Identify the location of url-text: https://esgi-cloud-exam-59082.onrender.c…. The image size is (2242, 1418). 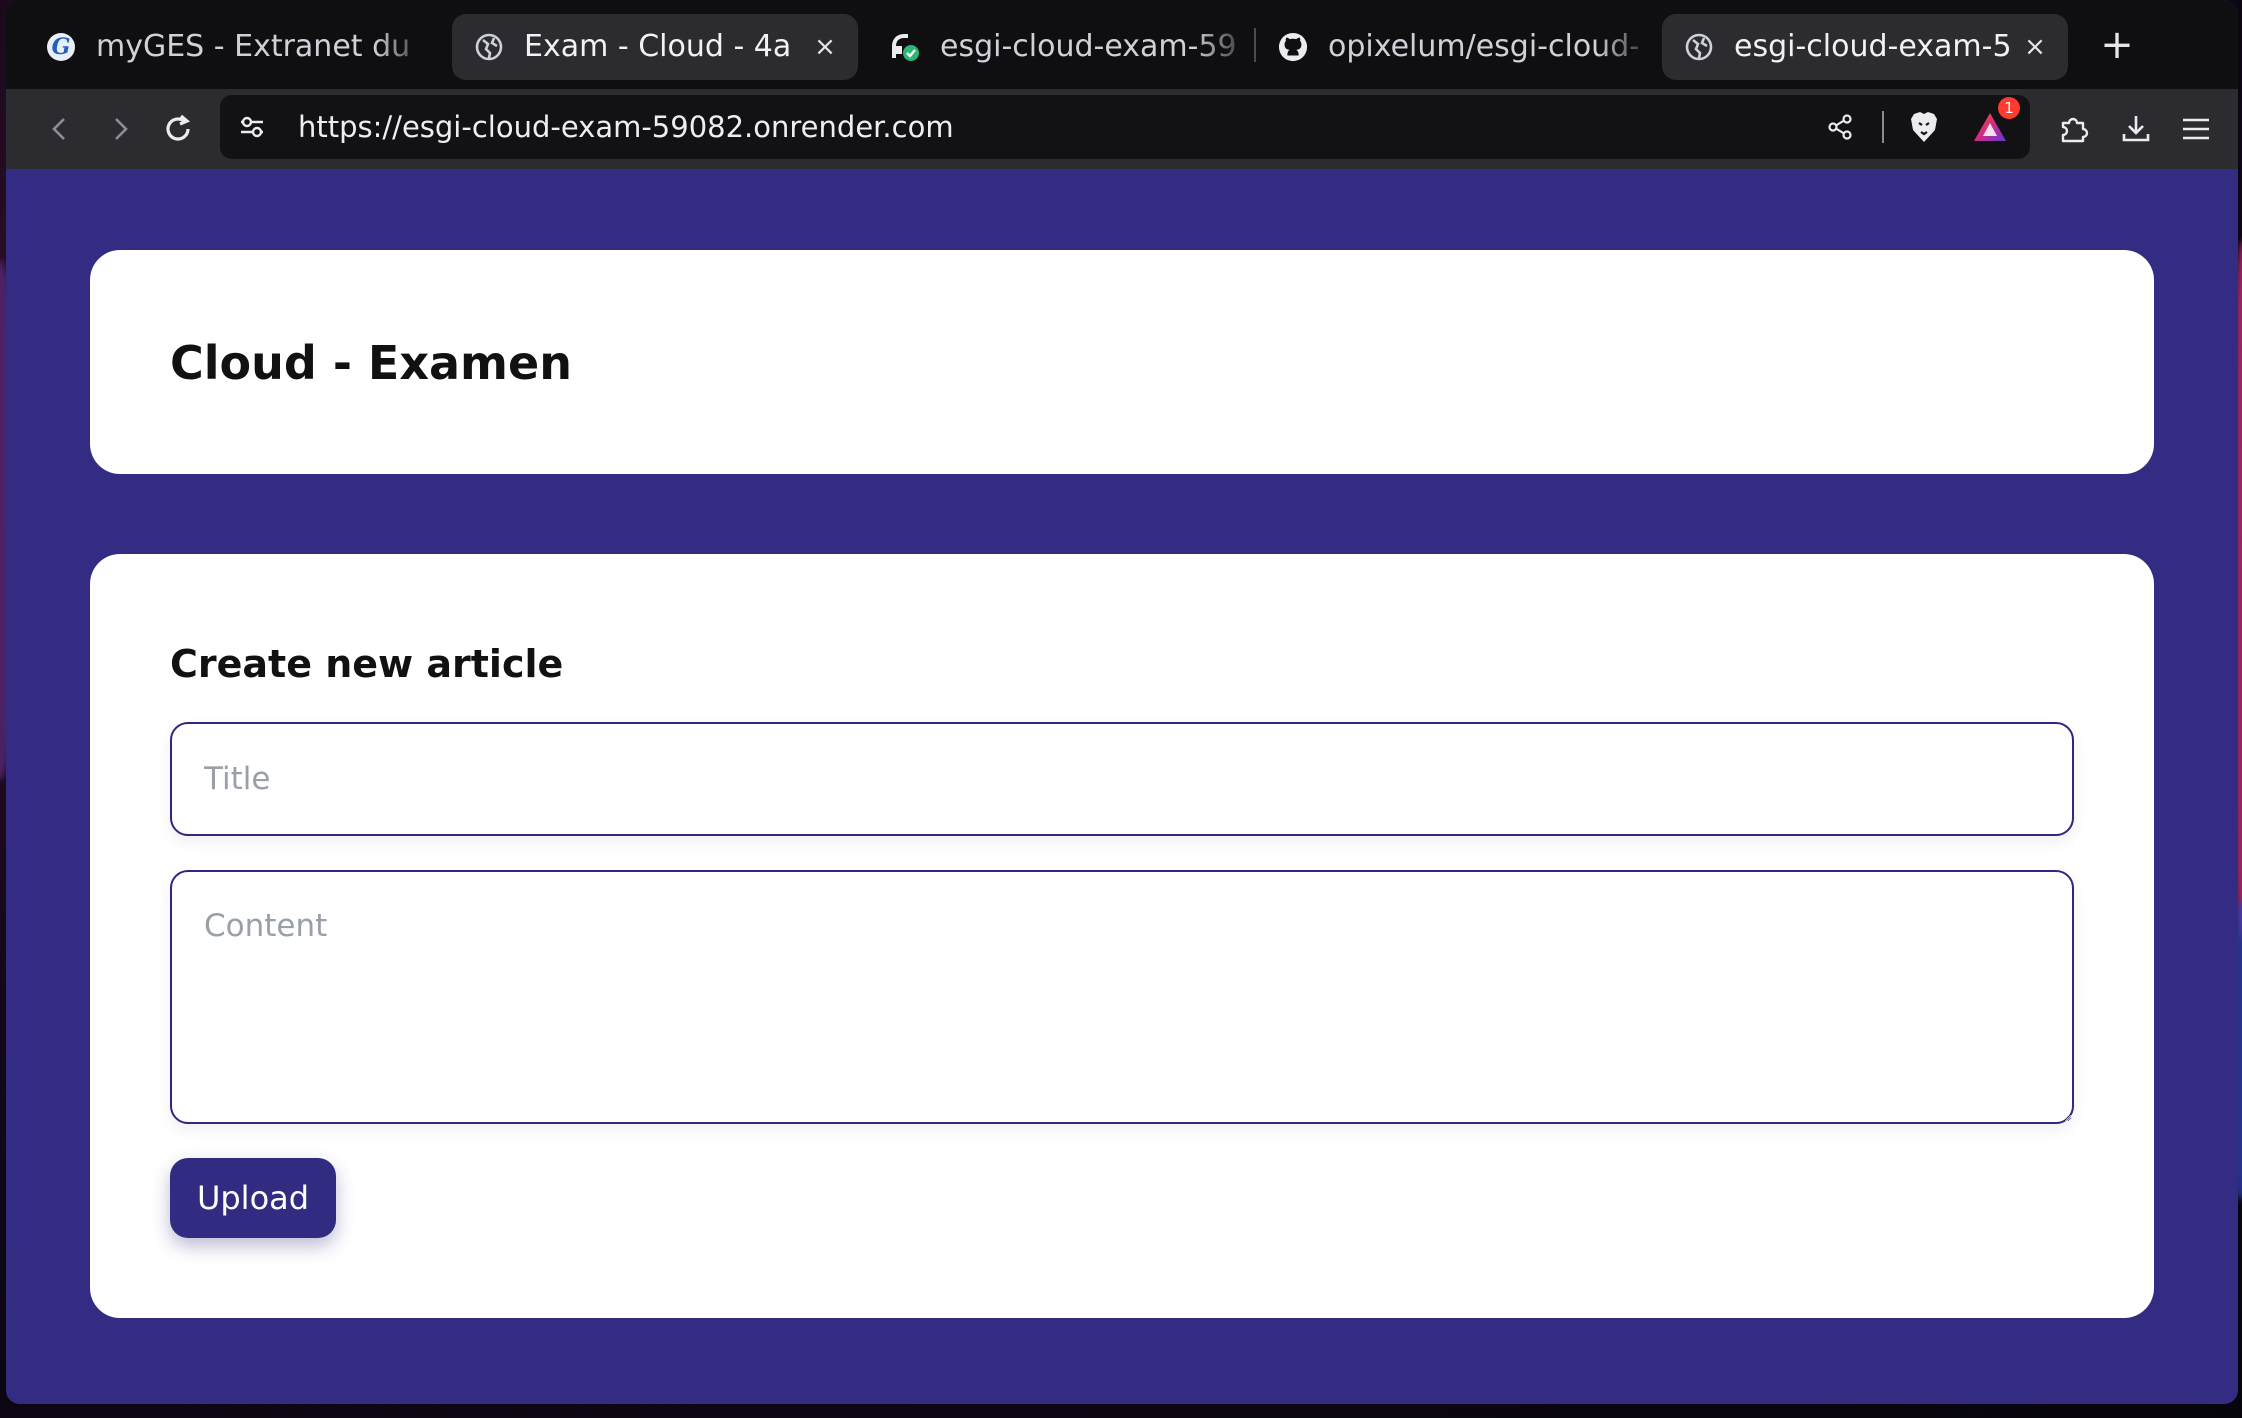
(626, 127).